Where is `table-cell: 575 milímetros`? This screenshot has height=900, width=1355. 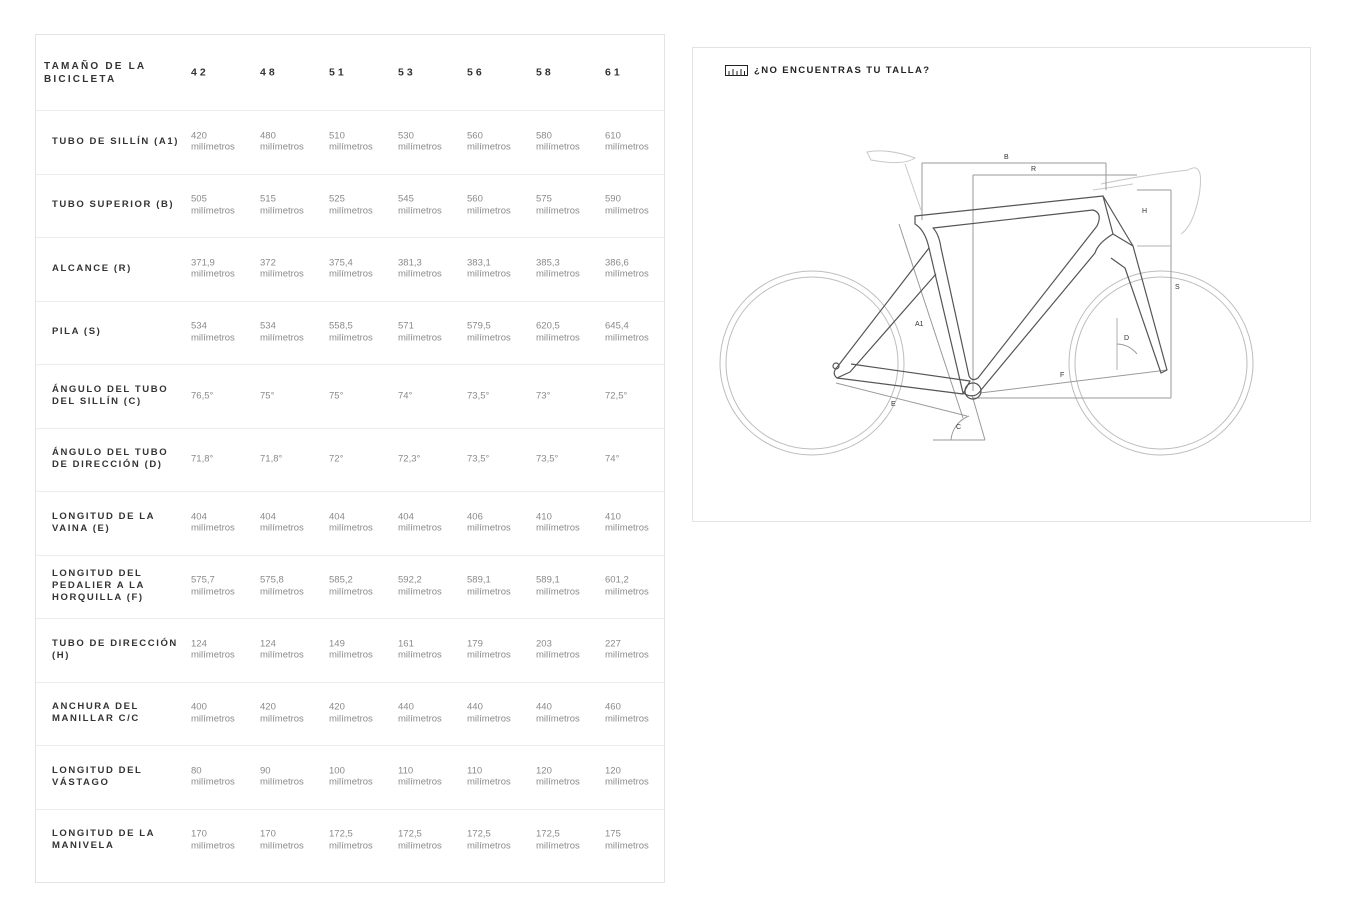 table-cell: 575 milímetros is located at coordinates (569, 205).